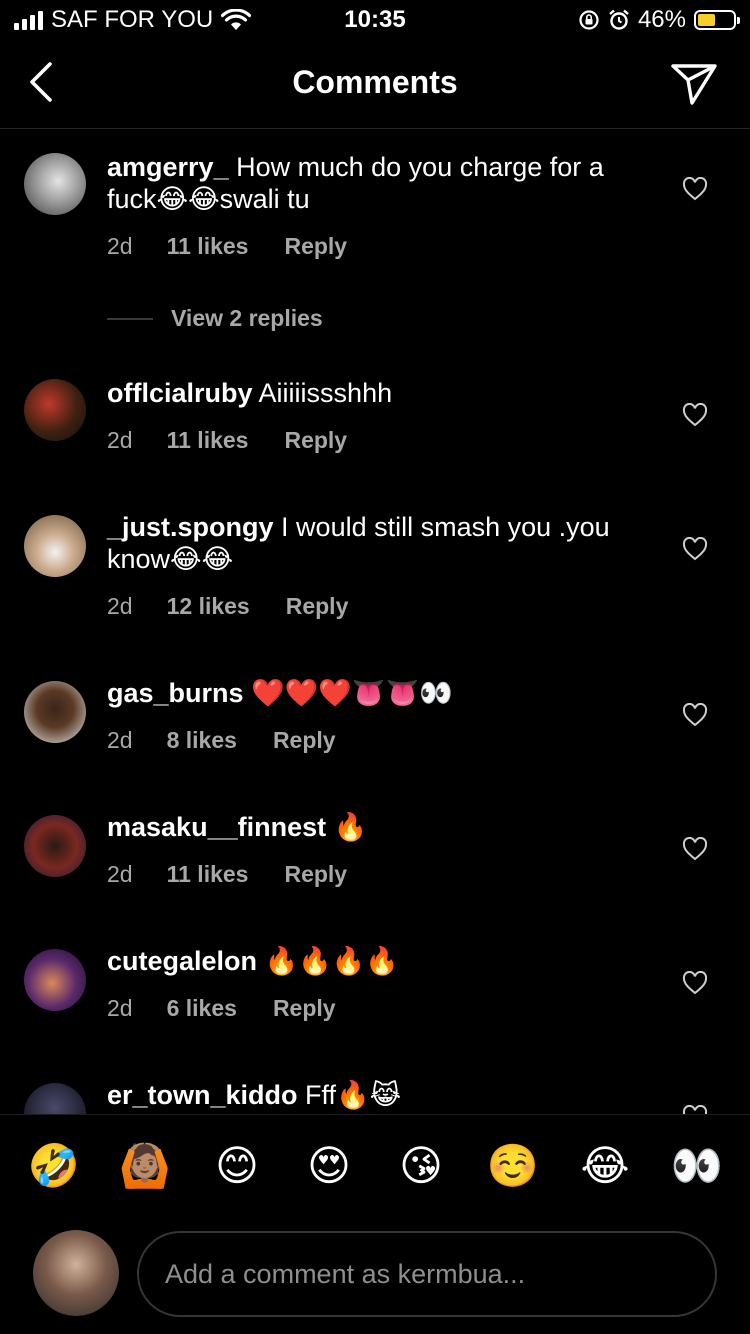 The image size is (750, 1334). What do you see at coordinates (329, 1166) in the screenshot?
I see `emoji-heart-eyes-button: 😍` at bounding box center [329, 1166].